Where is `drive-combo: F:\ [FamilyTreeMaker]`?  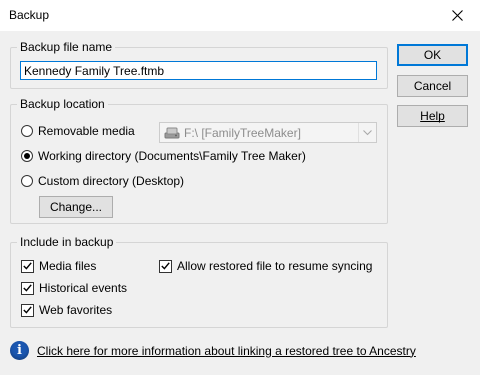
drive-combo: F:\ [FamilyTreeMaker] is located at coordinates (268, 132).